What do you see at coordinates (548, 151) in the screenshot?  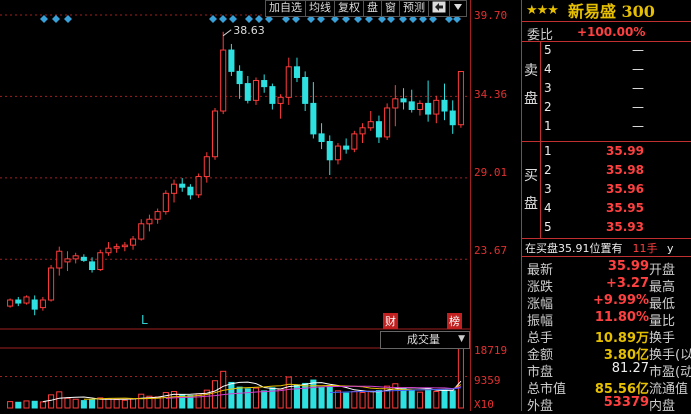 I see `buy-level-number: 1` at bounding box center [548, 151].